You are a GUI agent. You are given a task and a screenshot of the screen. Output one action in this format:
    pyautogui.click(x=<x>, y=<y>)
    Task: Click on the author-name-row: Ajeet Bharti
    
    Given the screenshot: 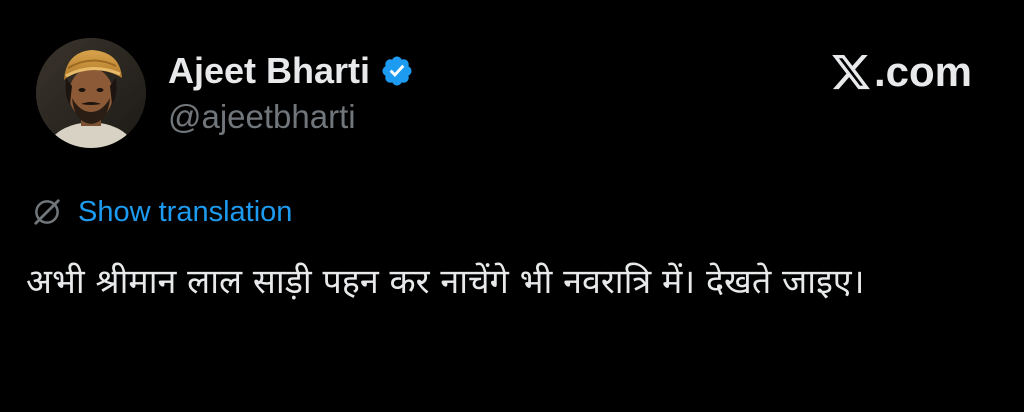 What is the action you would take?
    pyautogui.click(x=291, y=71)
    